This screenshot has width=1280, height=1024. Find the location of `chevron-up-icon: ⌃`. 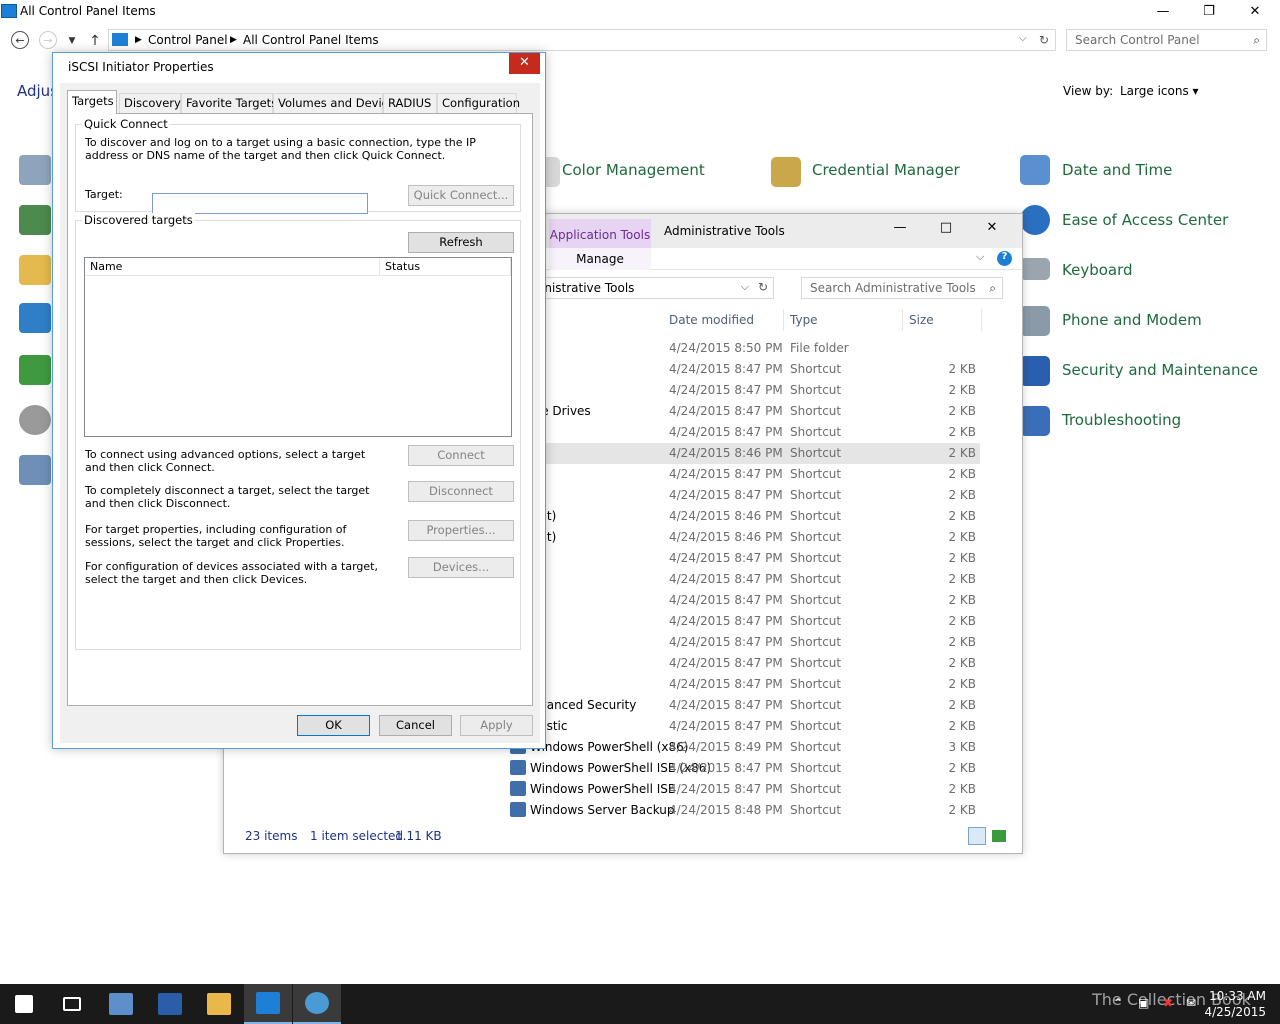

chevron-up-icon: ⌃ is located at coordinates (1118, 1003).